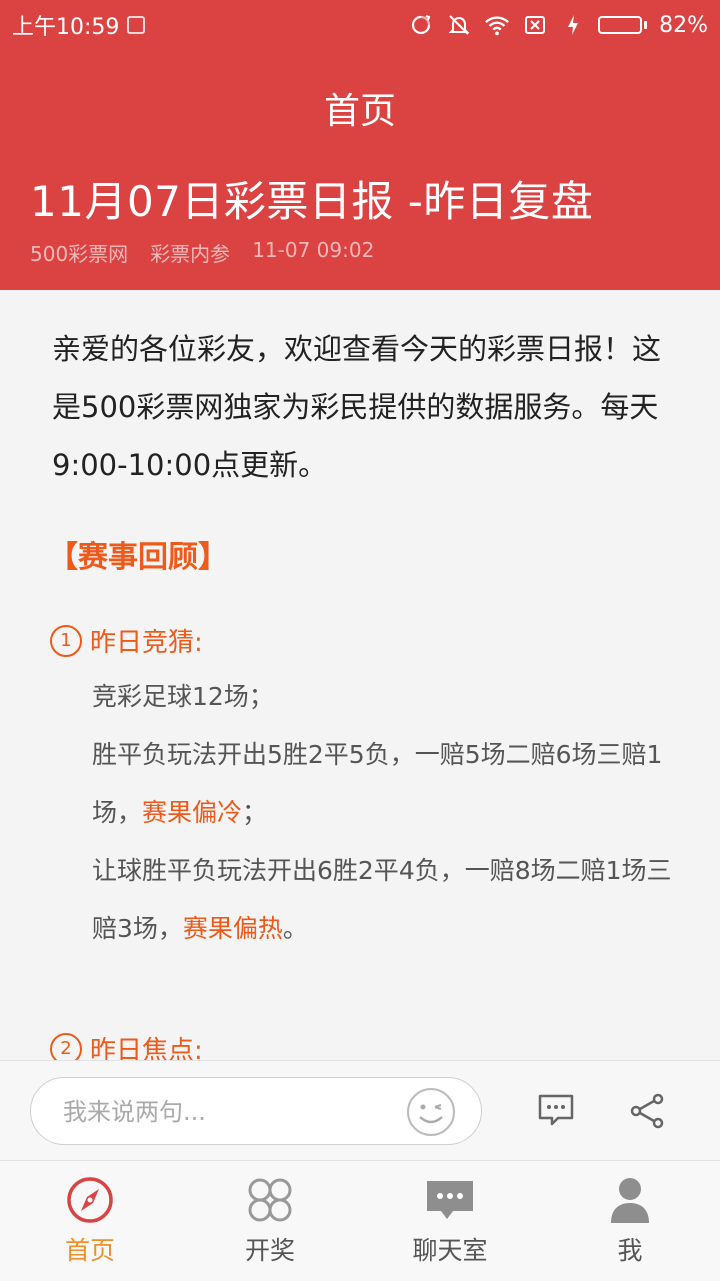  I want to click on page-title: 首页, so click(359, 111).